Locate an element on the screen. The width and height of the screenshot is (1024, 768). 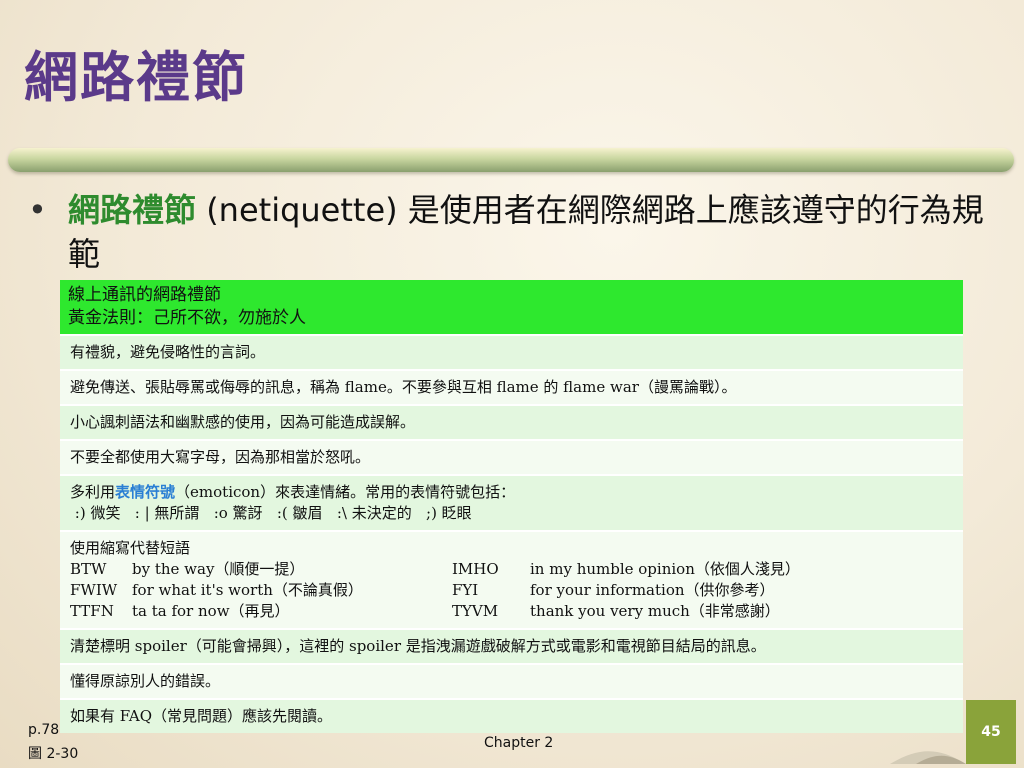
abbr-meaning: by the way（順便一提） is located at coordinates (218, 569).